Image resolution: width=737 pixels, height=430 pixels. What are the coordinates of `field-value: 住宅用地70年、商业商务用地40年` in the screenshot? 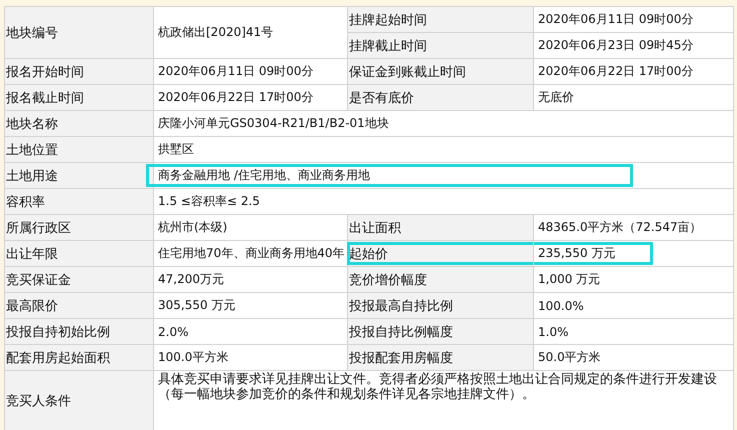 It's located at (251, 253).